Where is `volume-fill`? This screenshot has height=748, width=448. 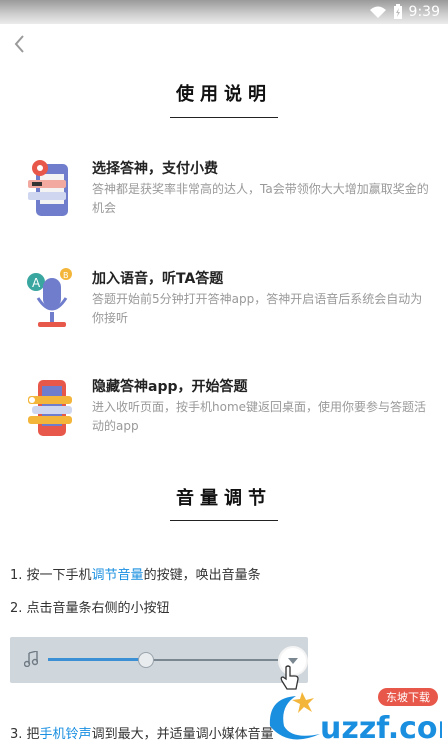
volume-fill is located at coordinates (96, 659).